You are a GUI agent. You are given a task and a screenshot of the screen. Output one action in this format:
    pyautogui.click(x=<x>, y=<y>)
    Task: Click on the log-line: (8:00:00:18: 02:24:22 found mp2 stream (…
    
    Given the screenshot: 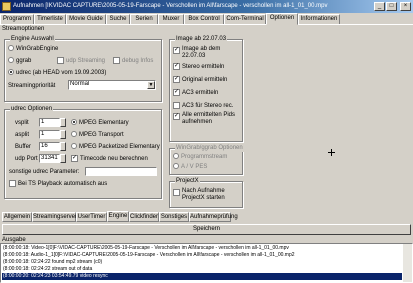 What is the action you would take?
    pyautogui.click(x=53, y=262)
    